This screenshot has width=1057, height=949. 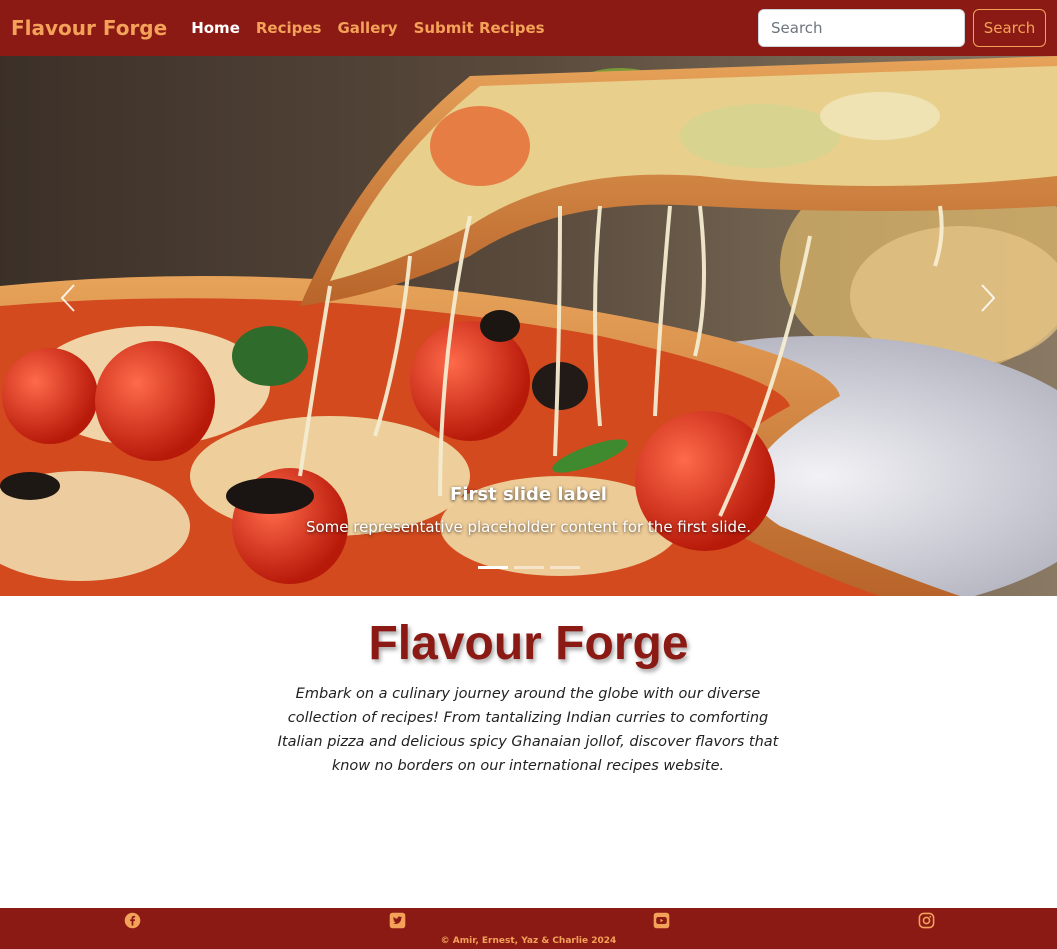 I want to click on carousel-indicators, so click(x=532, y=567).